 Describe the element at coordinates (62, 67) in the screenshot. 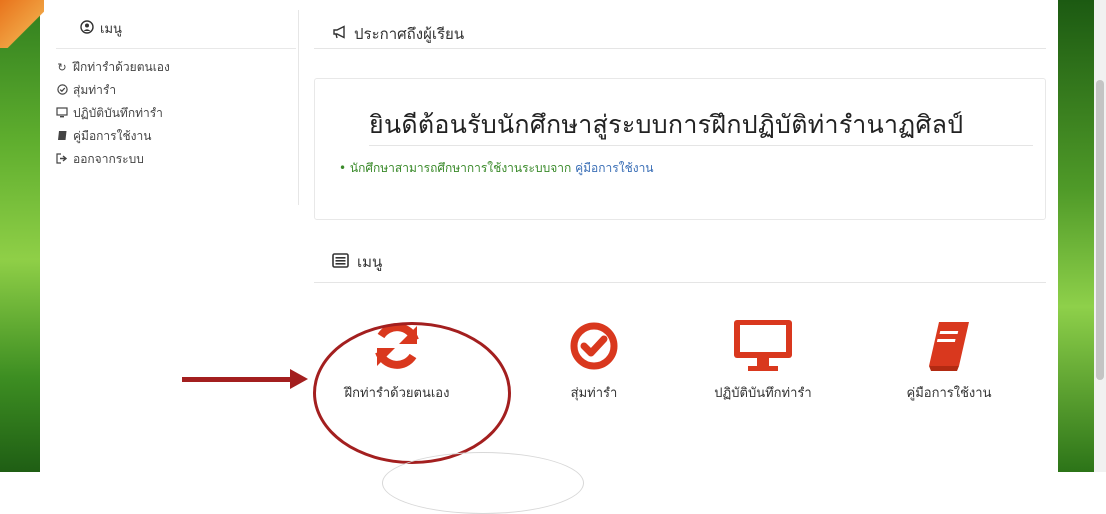

I see `refresh-icon: ↻` at that location.